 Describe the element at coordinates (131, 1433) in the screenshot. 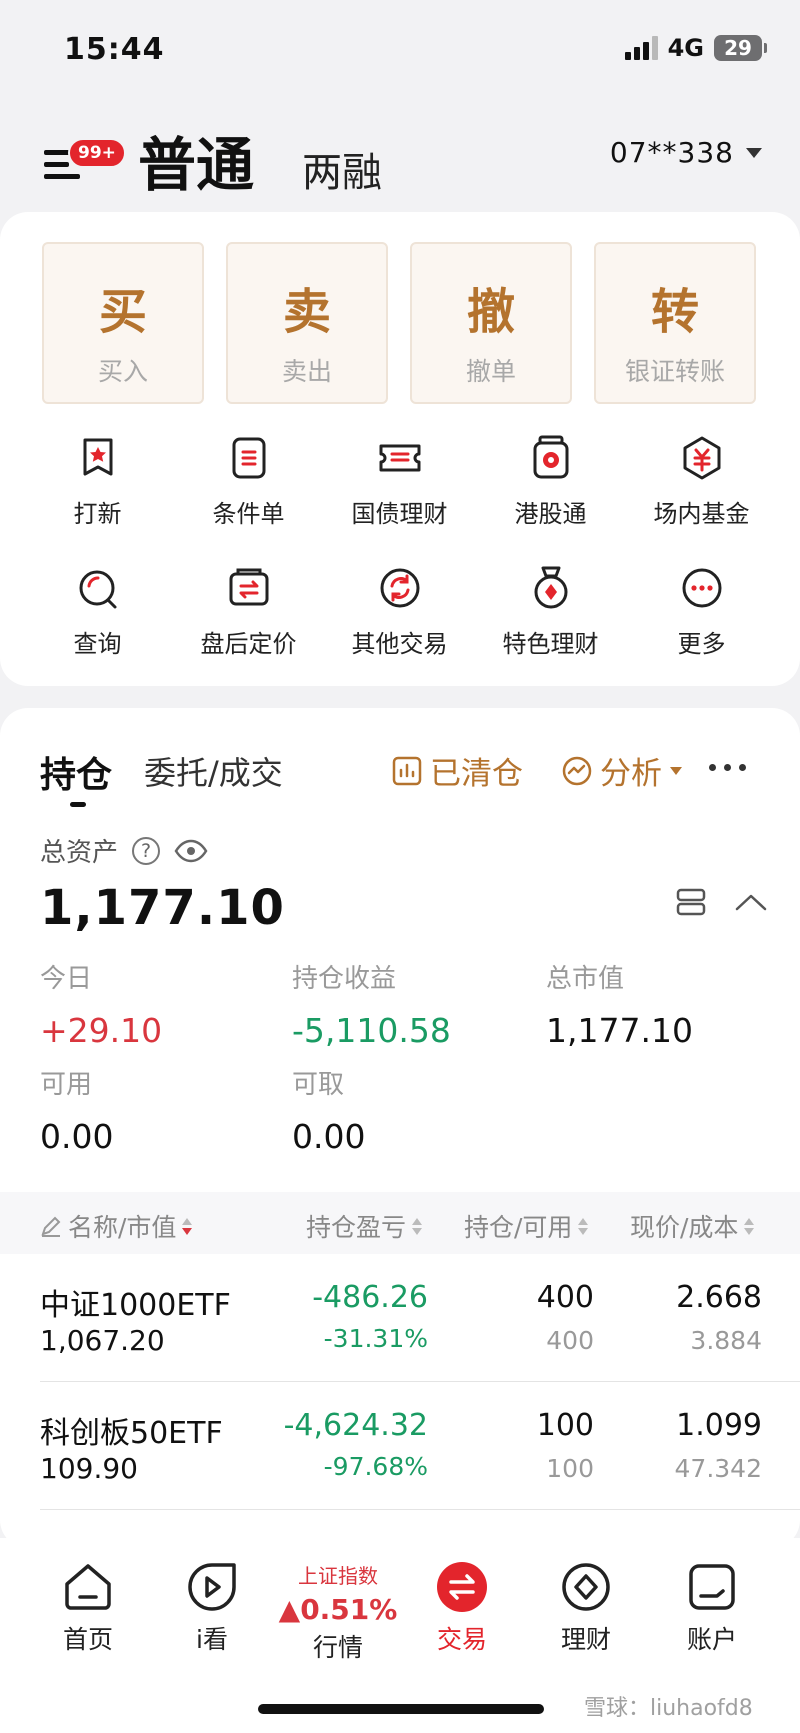

I see `position-name: 科创板50ETF` at that location.